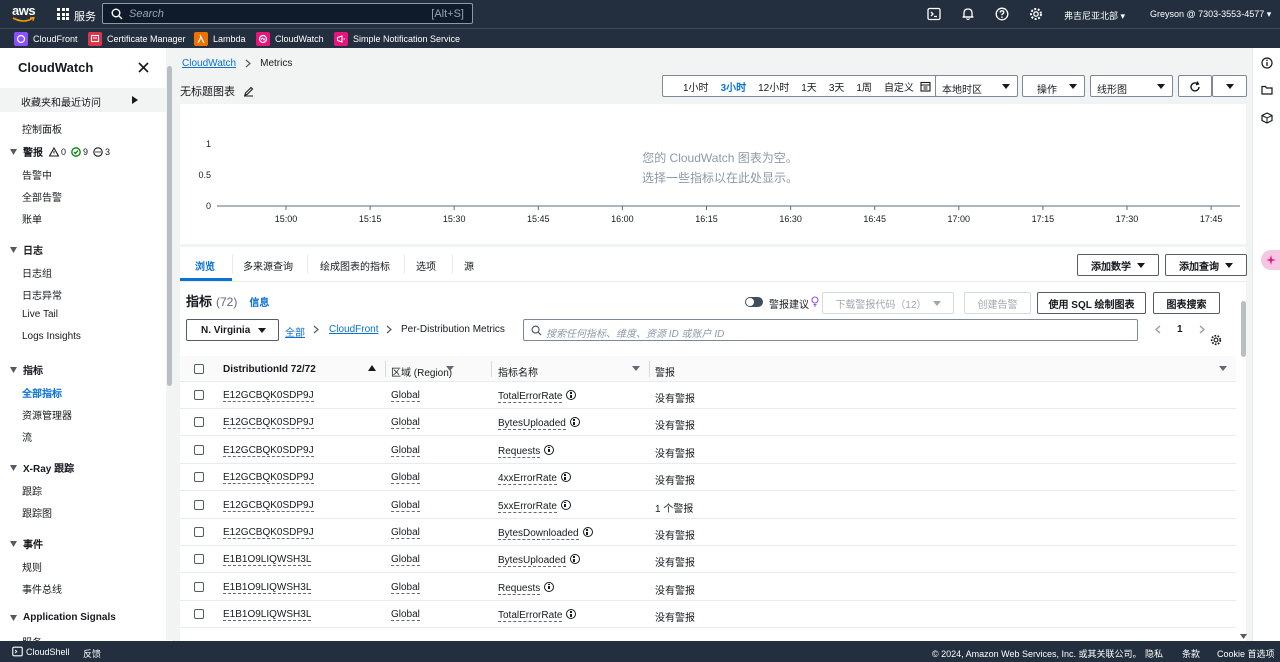  Describe the element at coordinates (169, 226) in the screenshot. I see `scrollbar-thumb` at that location.